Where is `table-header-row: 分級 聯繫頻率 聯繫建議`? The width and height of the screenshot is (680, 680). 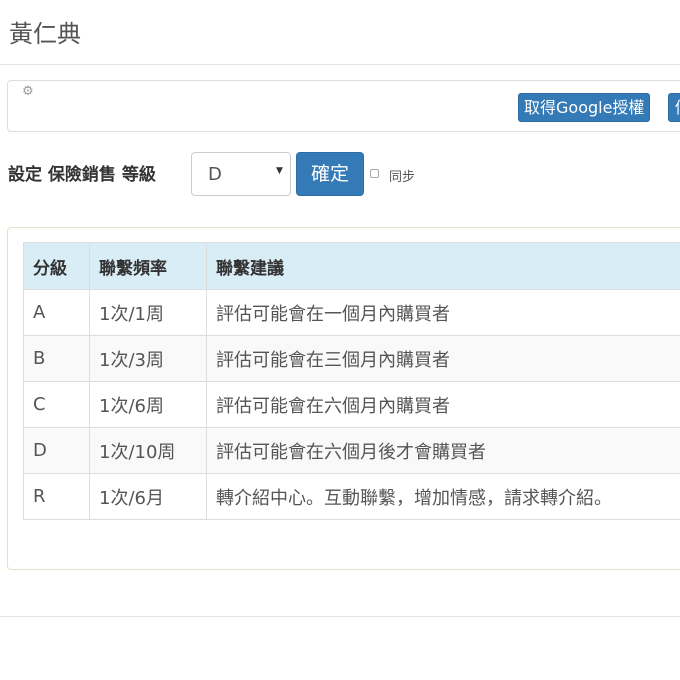 table-header-row: 分級 聯繫頻率 聯繫建議 is located at coordinates (351, 266).